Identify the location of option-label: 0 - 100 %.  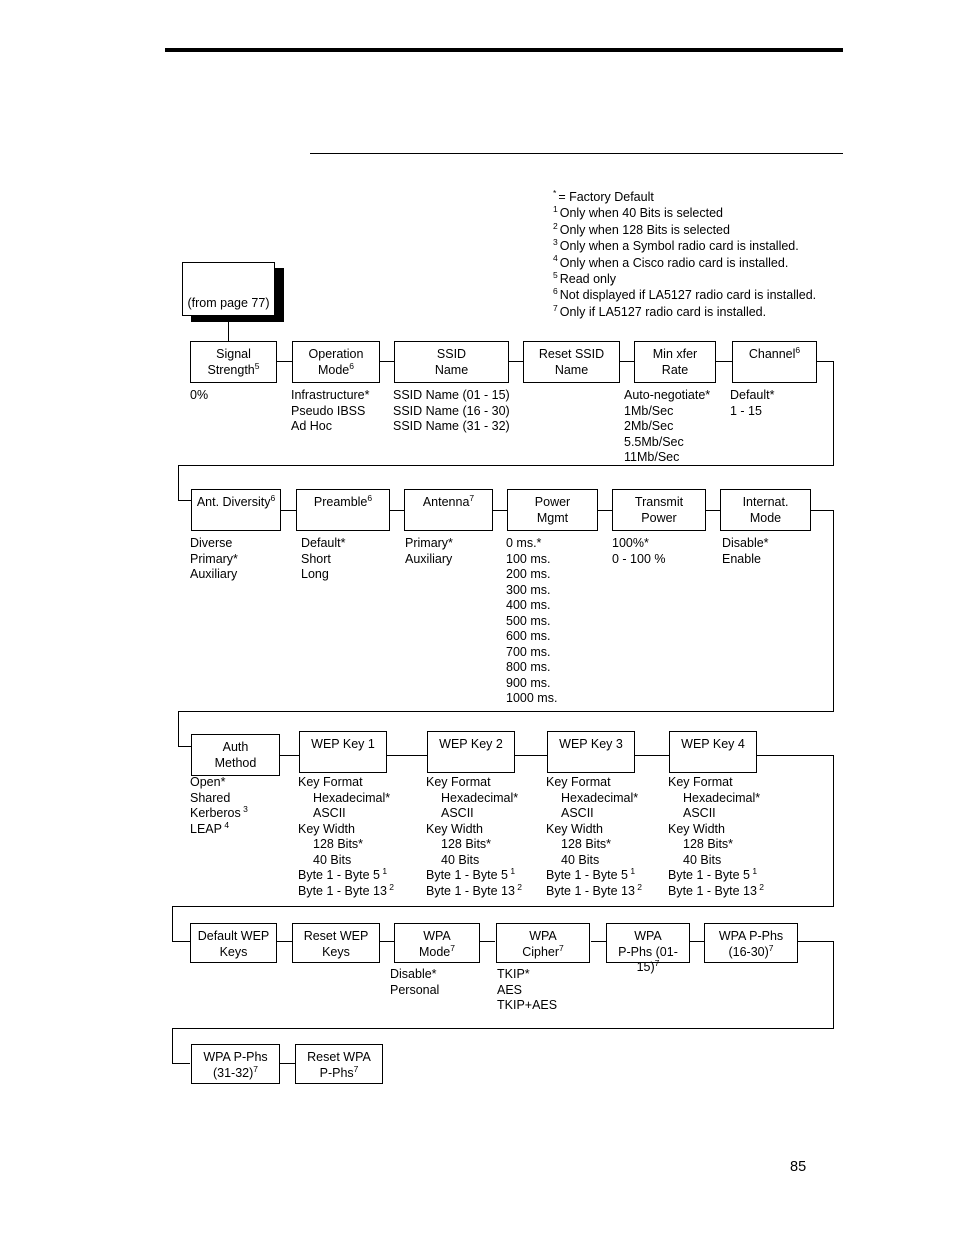
(639, 558).